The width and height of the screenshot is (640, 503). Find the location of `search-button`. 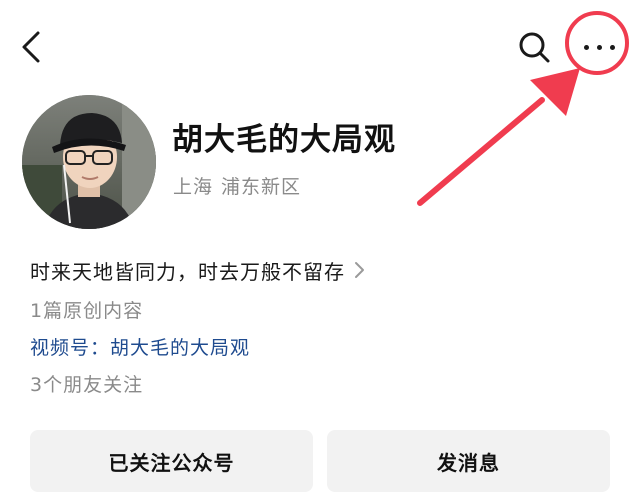

search-button is located at coordinates (534, 47).